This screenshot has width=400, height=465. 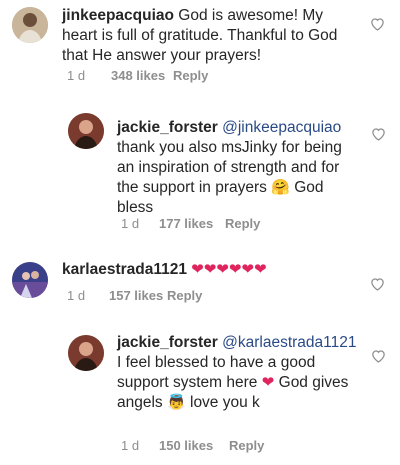 I want to click on comment-body-last: love you k, so click(x=222, y=402).